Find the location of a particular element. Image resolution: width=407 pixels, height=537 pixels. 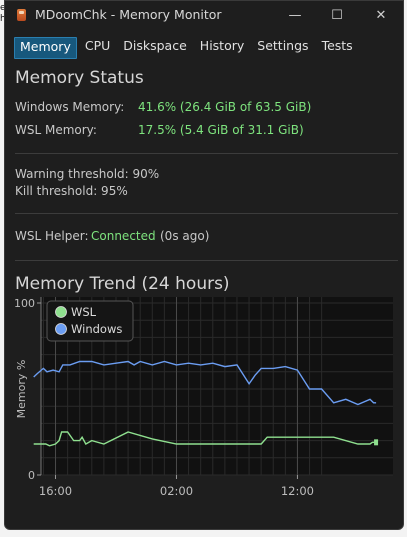

wsl-memory-value: 17.5% (5.4 GiB of 31.1 GiB) is located at coordinates (221, 130).